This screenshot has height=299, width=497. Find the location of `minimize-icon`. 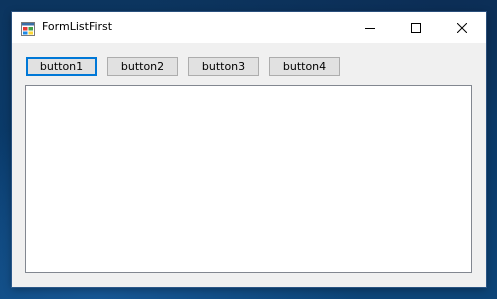

minimize-icon is located at coordinates (370, 28).